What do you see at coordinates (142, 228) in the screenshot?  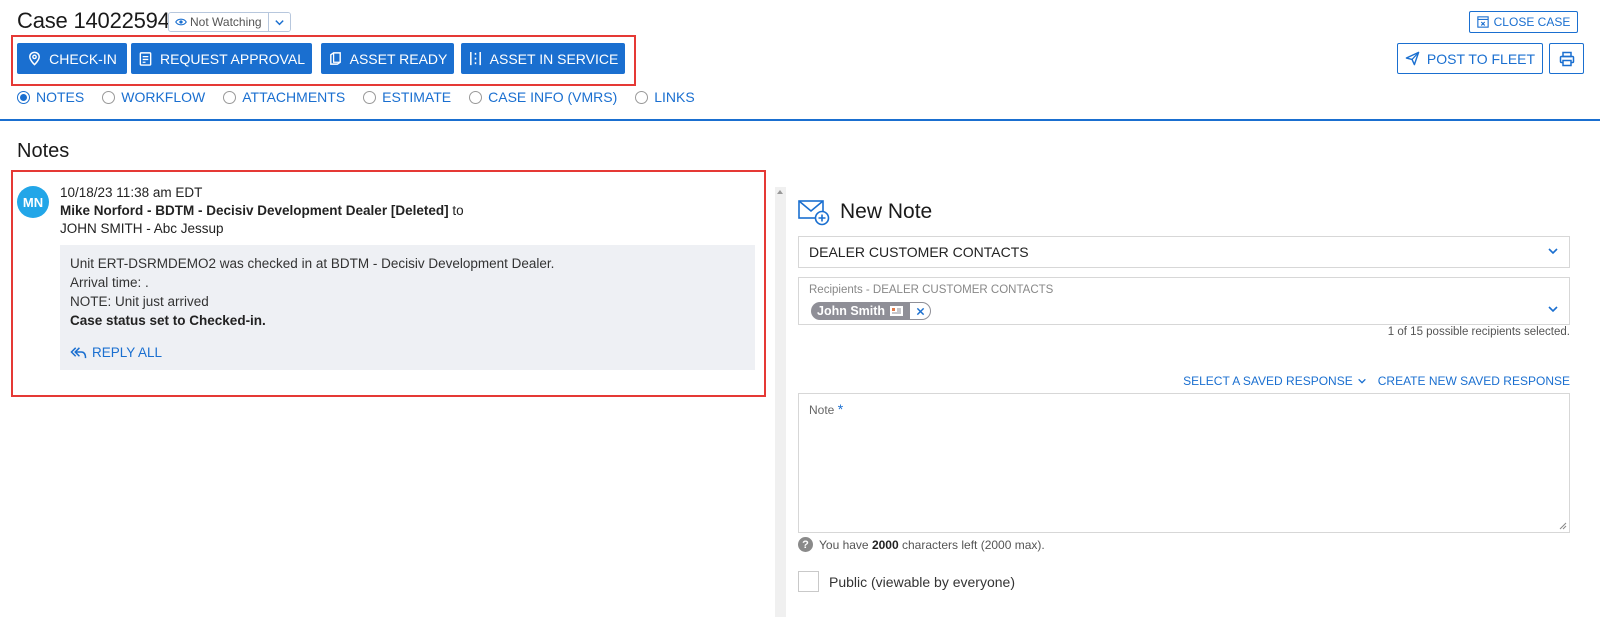 I see `note-recipient: JOHN SMITH - Abc Jessup` at bounding box center [142, 228].